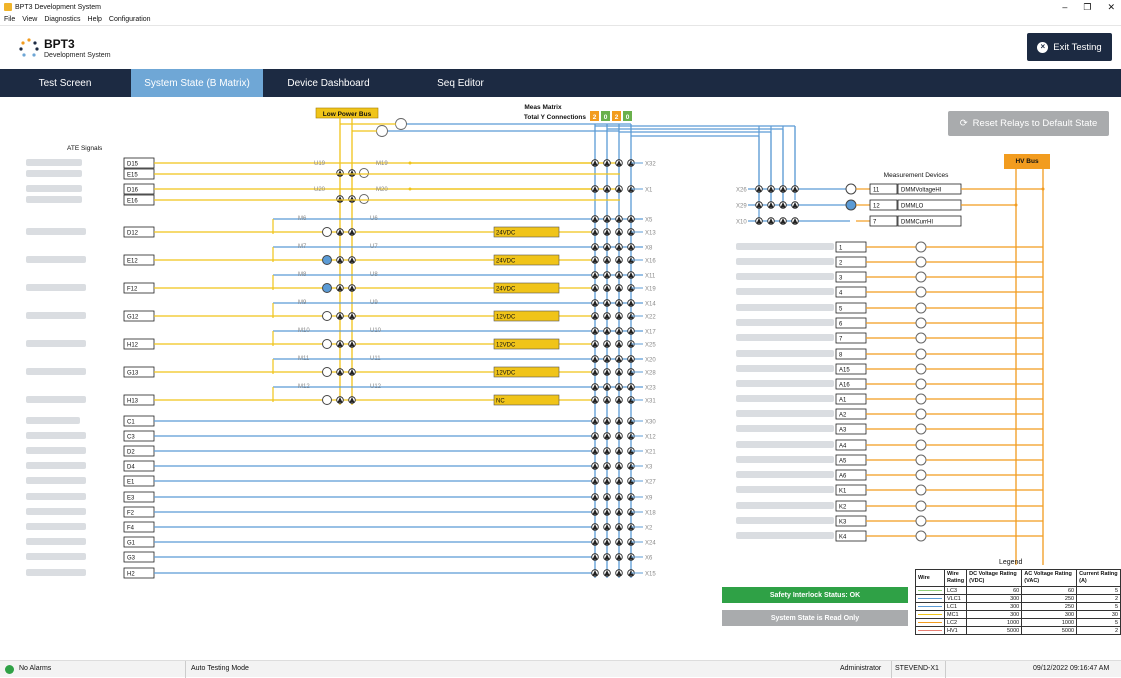 This screenshot has height=678, width=1121. I want to click on meas-relay-icon, so click(851, 189).